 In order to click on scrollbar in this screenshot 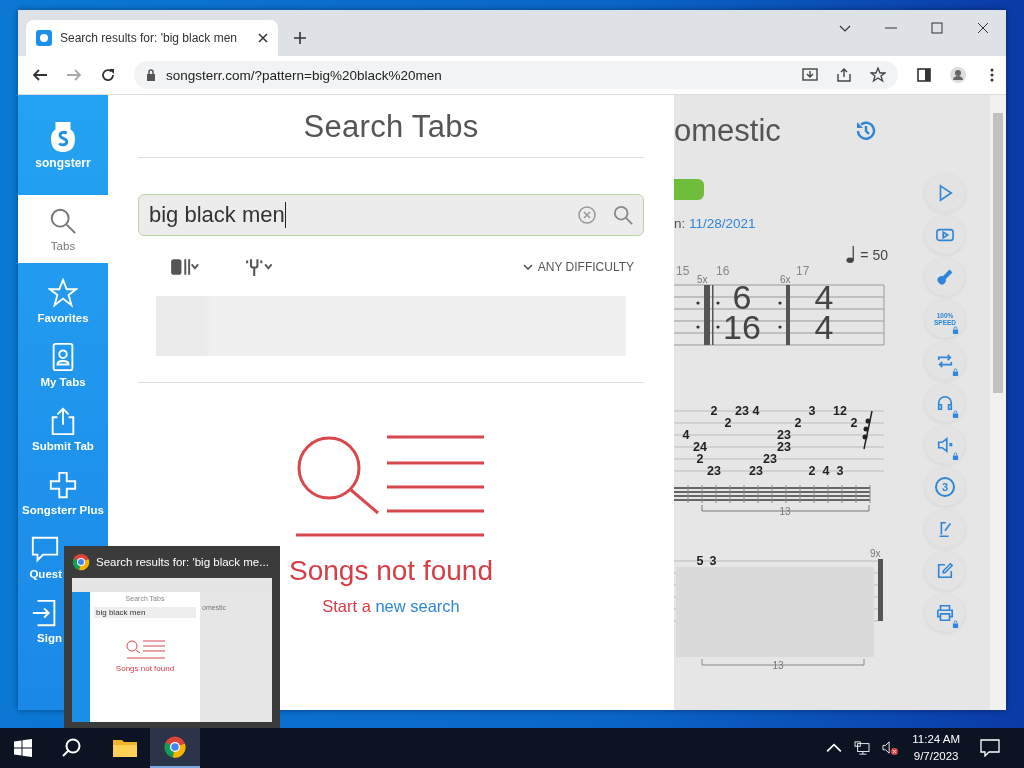, I will do `click(998, 402)`.